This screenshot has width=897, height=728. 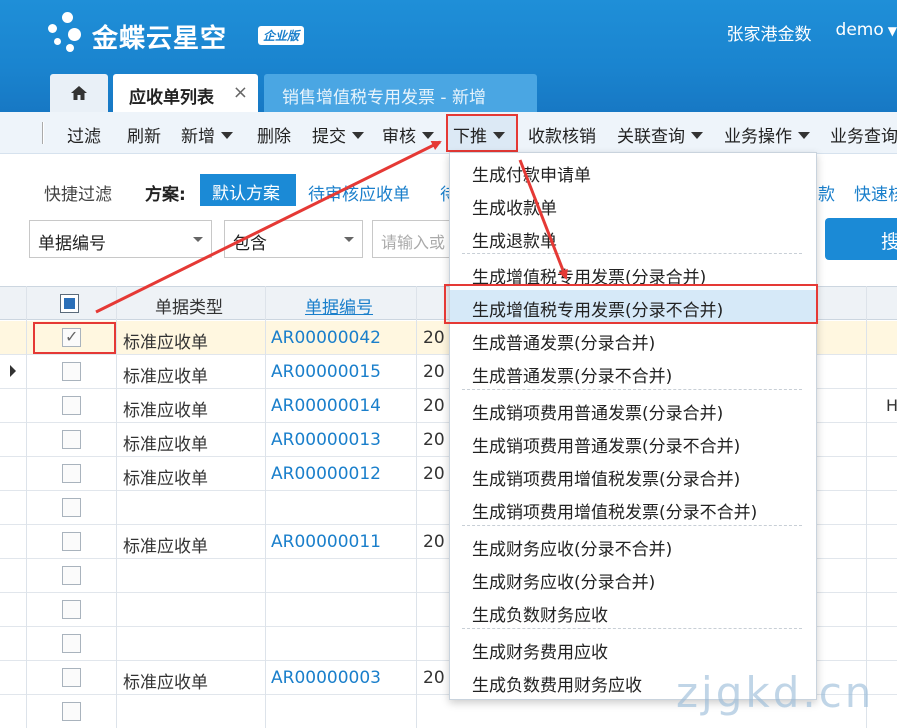 I want to click on org-name: 张家港金数, so click(x=769, y=32).